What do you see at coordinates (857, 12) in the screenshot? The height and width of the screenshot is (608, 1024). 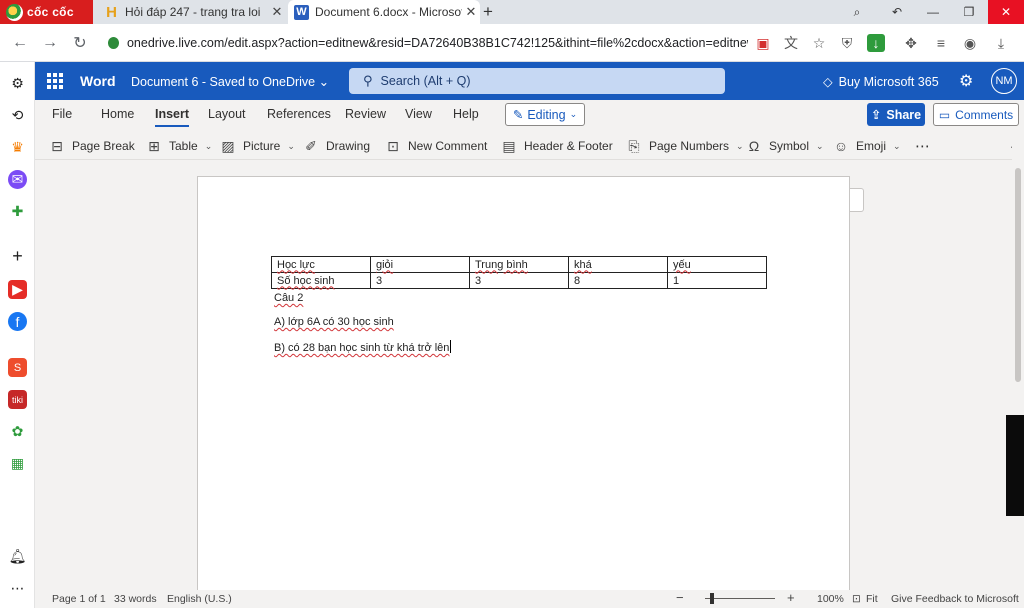 I see `tab-search-icon: ⌕` at bounding box center [857, 12].